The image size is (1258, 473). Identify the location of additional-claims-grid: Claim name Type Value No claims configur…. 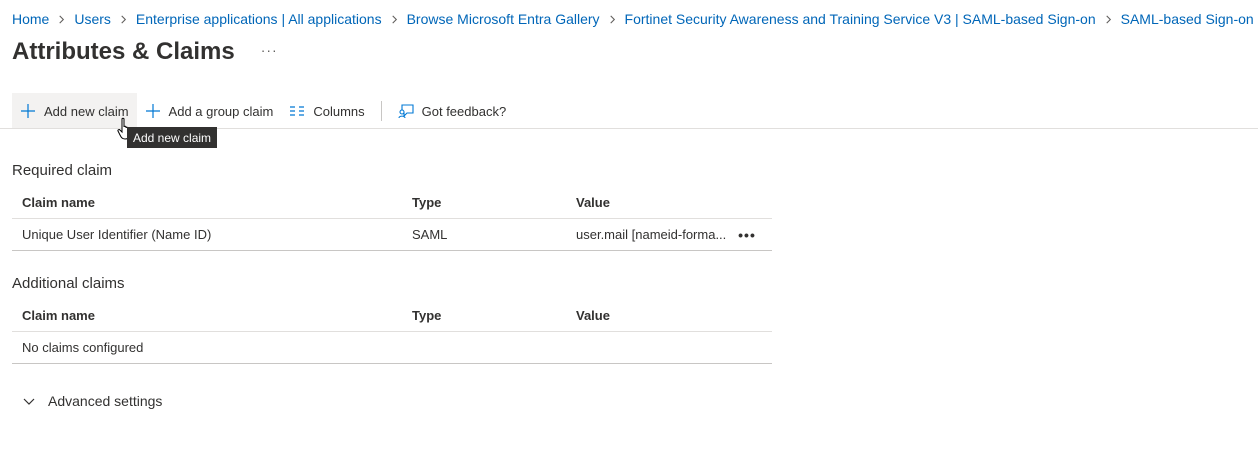
(392, 332).